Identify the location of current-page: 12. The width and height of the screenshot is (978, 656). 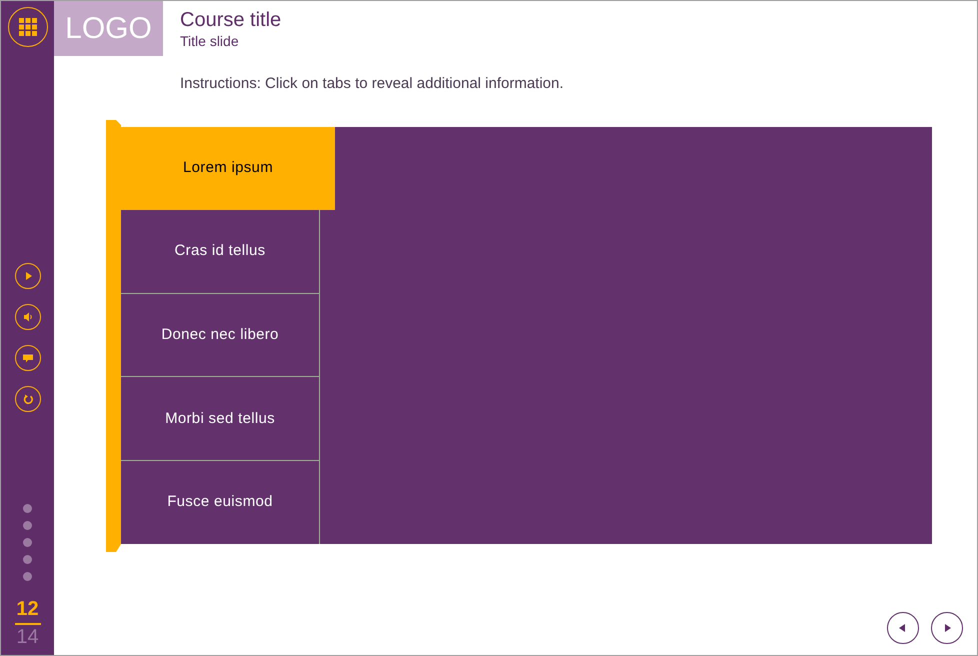
(27, 609).